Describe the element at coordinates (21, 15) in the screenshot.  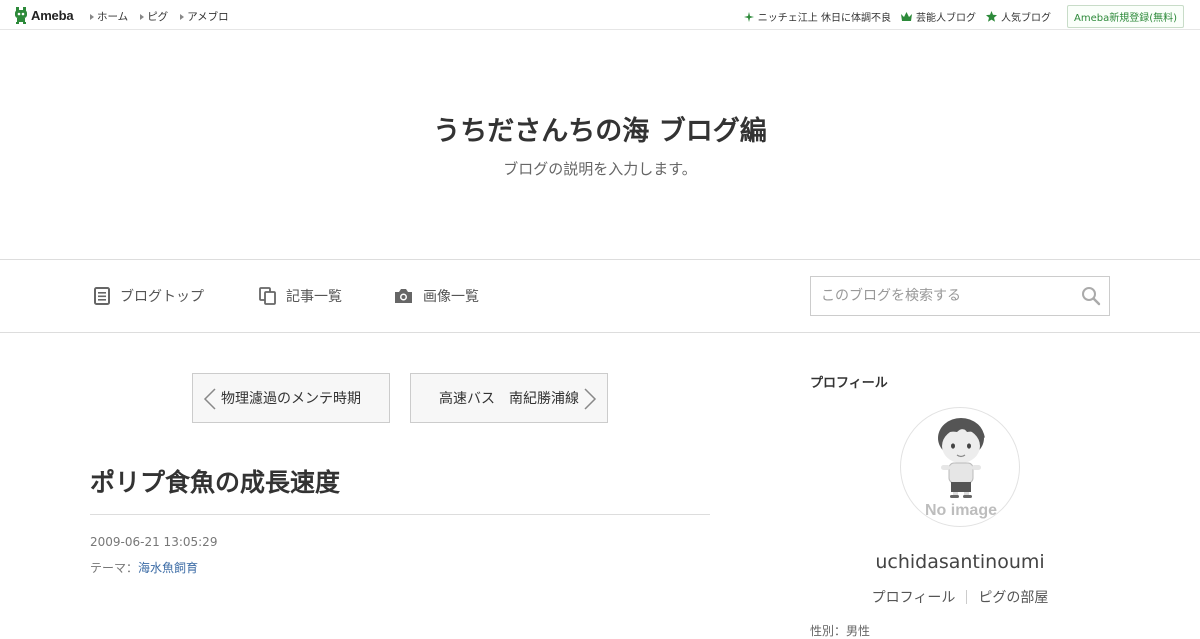
I see `ameba-mascot-icon` at that location.